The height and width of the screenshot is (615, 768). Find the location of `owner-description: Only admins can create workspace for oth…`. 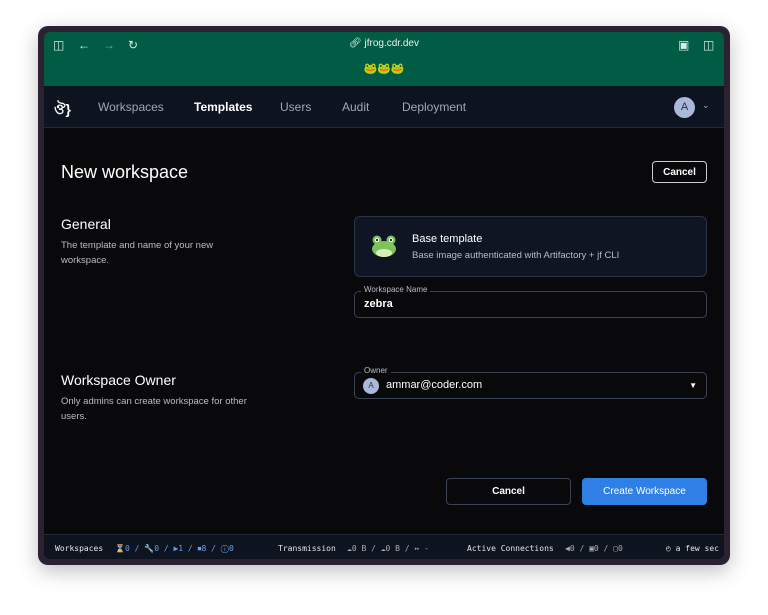

owner-description: Only admins can create workspace for oth… is located at coordinates (154, 409).